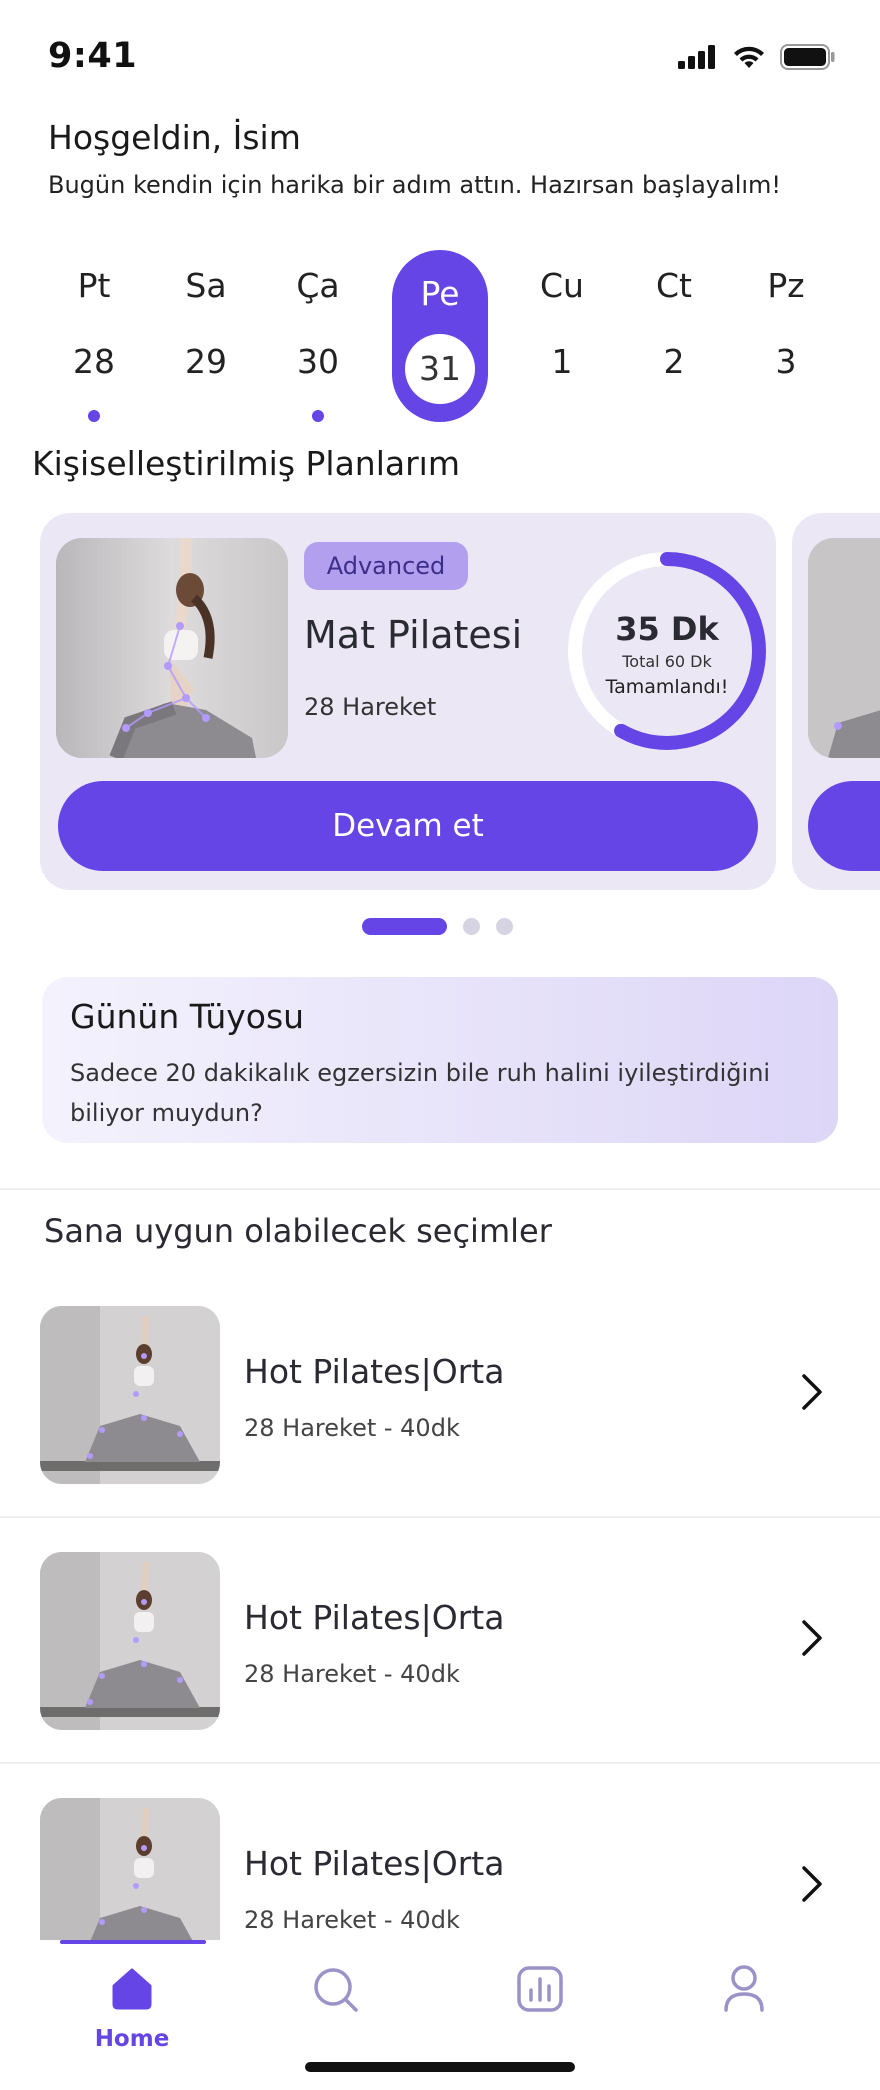 This screenshot has width=880, height=2090. I want to click on day-name: Cu, so click(562, 285).